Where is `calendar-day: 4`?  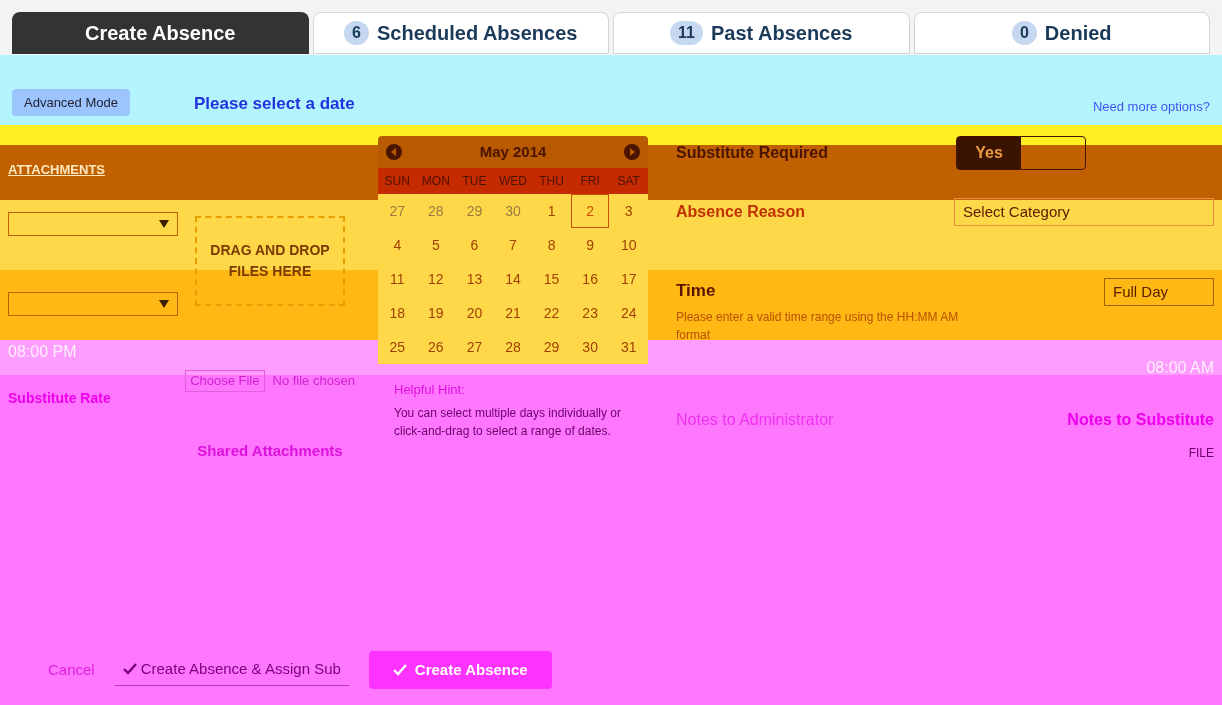 calendar-day: 4 is located at coordinates (397, 245).